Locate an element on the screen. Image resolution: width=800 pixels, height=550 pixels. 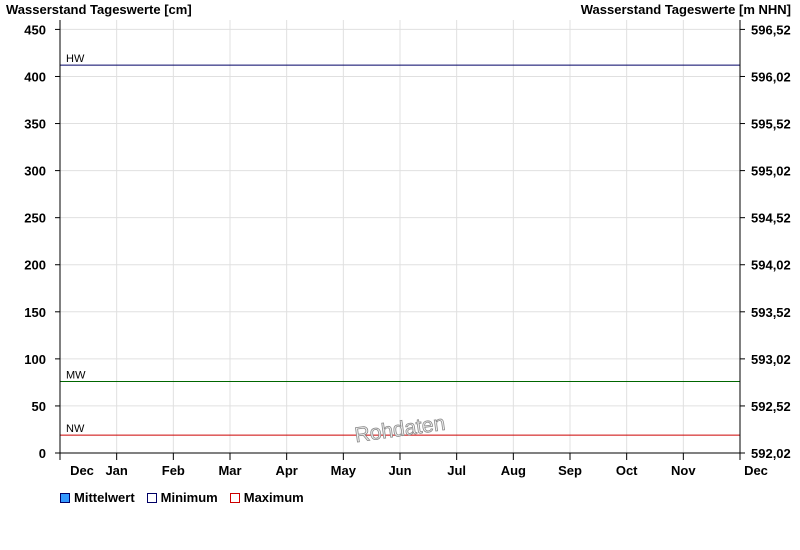
legend-swatch-mittelwert is located at coordinates (65, 497).